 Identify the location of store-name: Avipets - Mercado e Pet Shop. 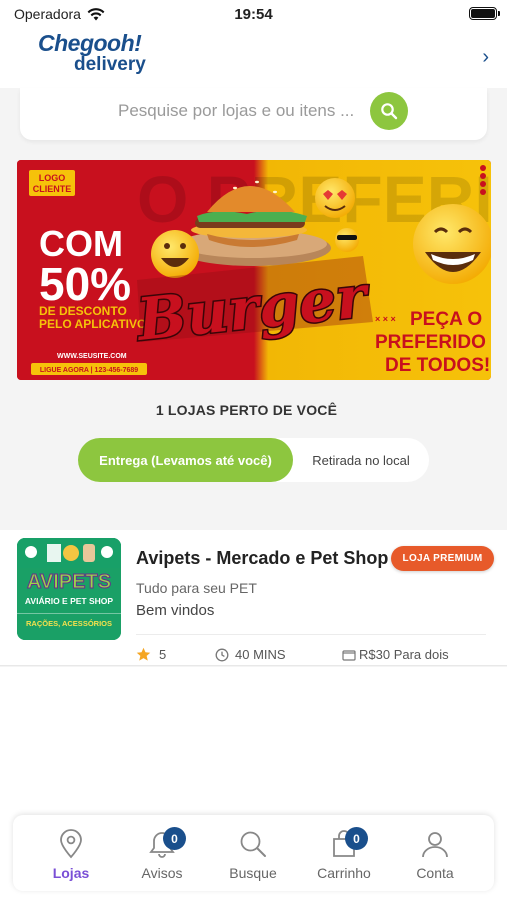
(262, 558).